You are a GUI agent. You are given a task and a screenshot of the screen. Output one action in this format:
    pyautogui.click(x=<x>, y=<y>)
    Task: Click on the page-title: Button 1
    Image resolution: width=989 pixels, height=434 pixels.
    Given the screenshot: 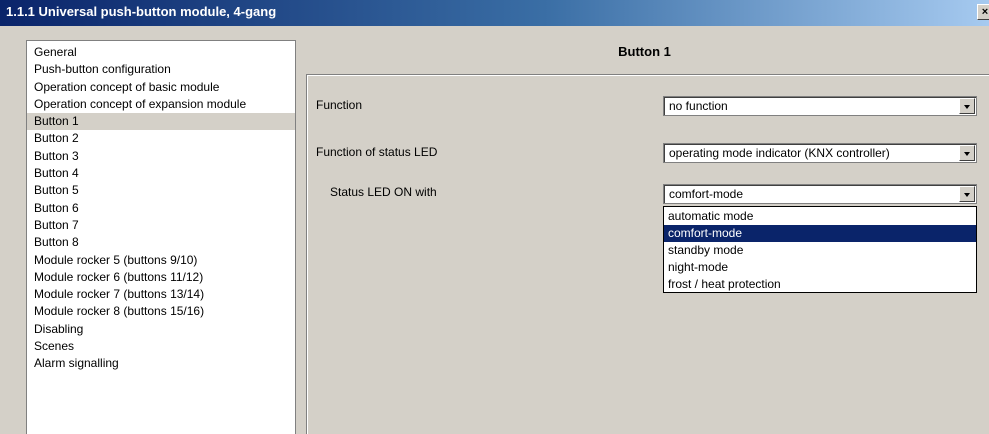 What is the action you would take?
    pyautogui.click(x=644, y=51)
    